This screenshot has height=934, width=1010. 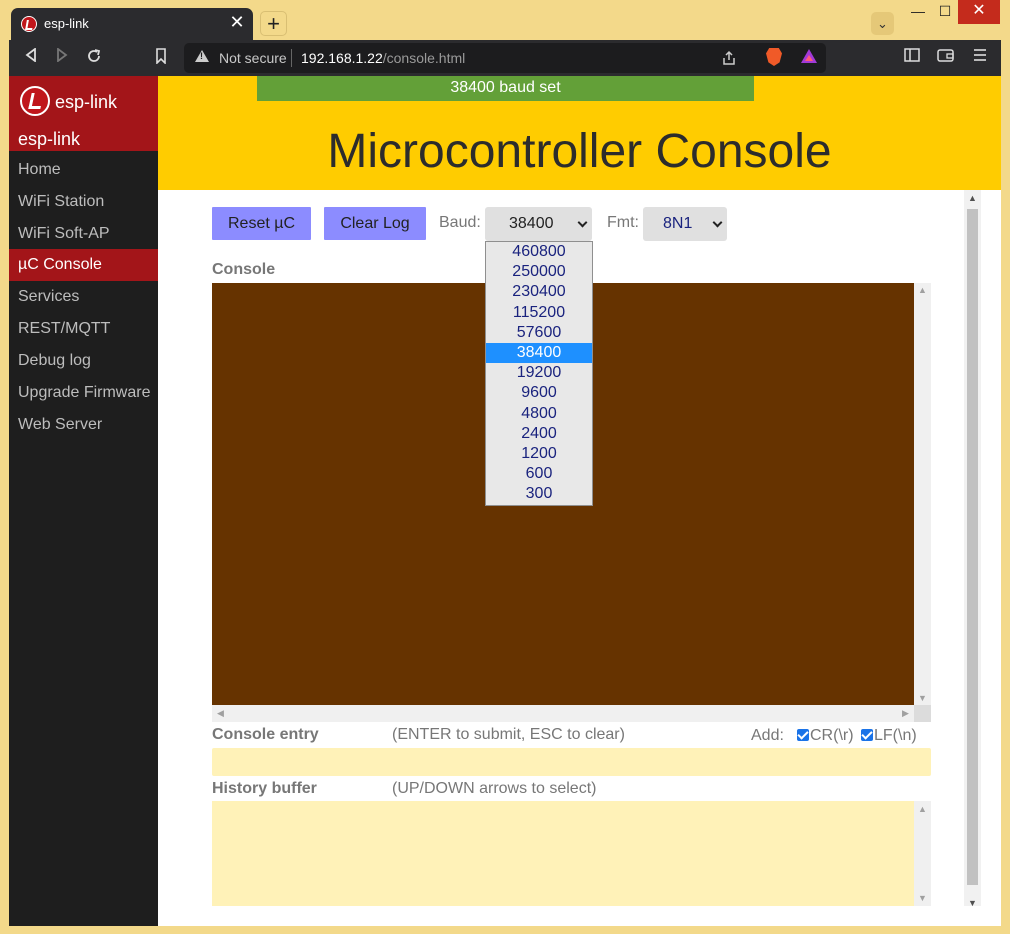 I want to click on maximize-button: ☐, so click(x=945, y=12).